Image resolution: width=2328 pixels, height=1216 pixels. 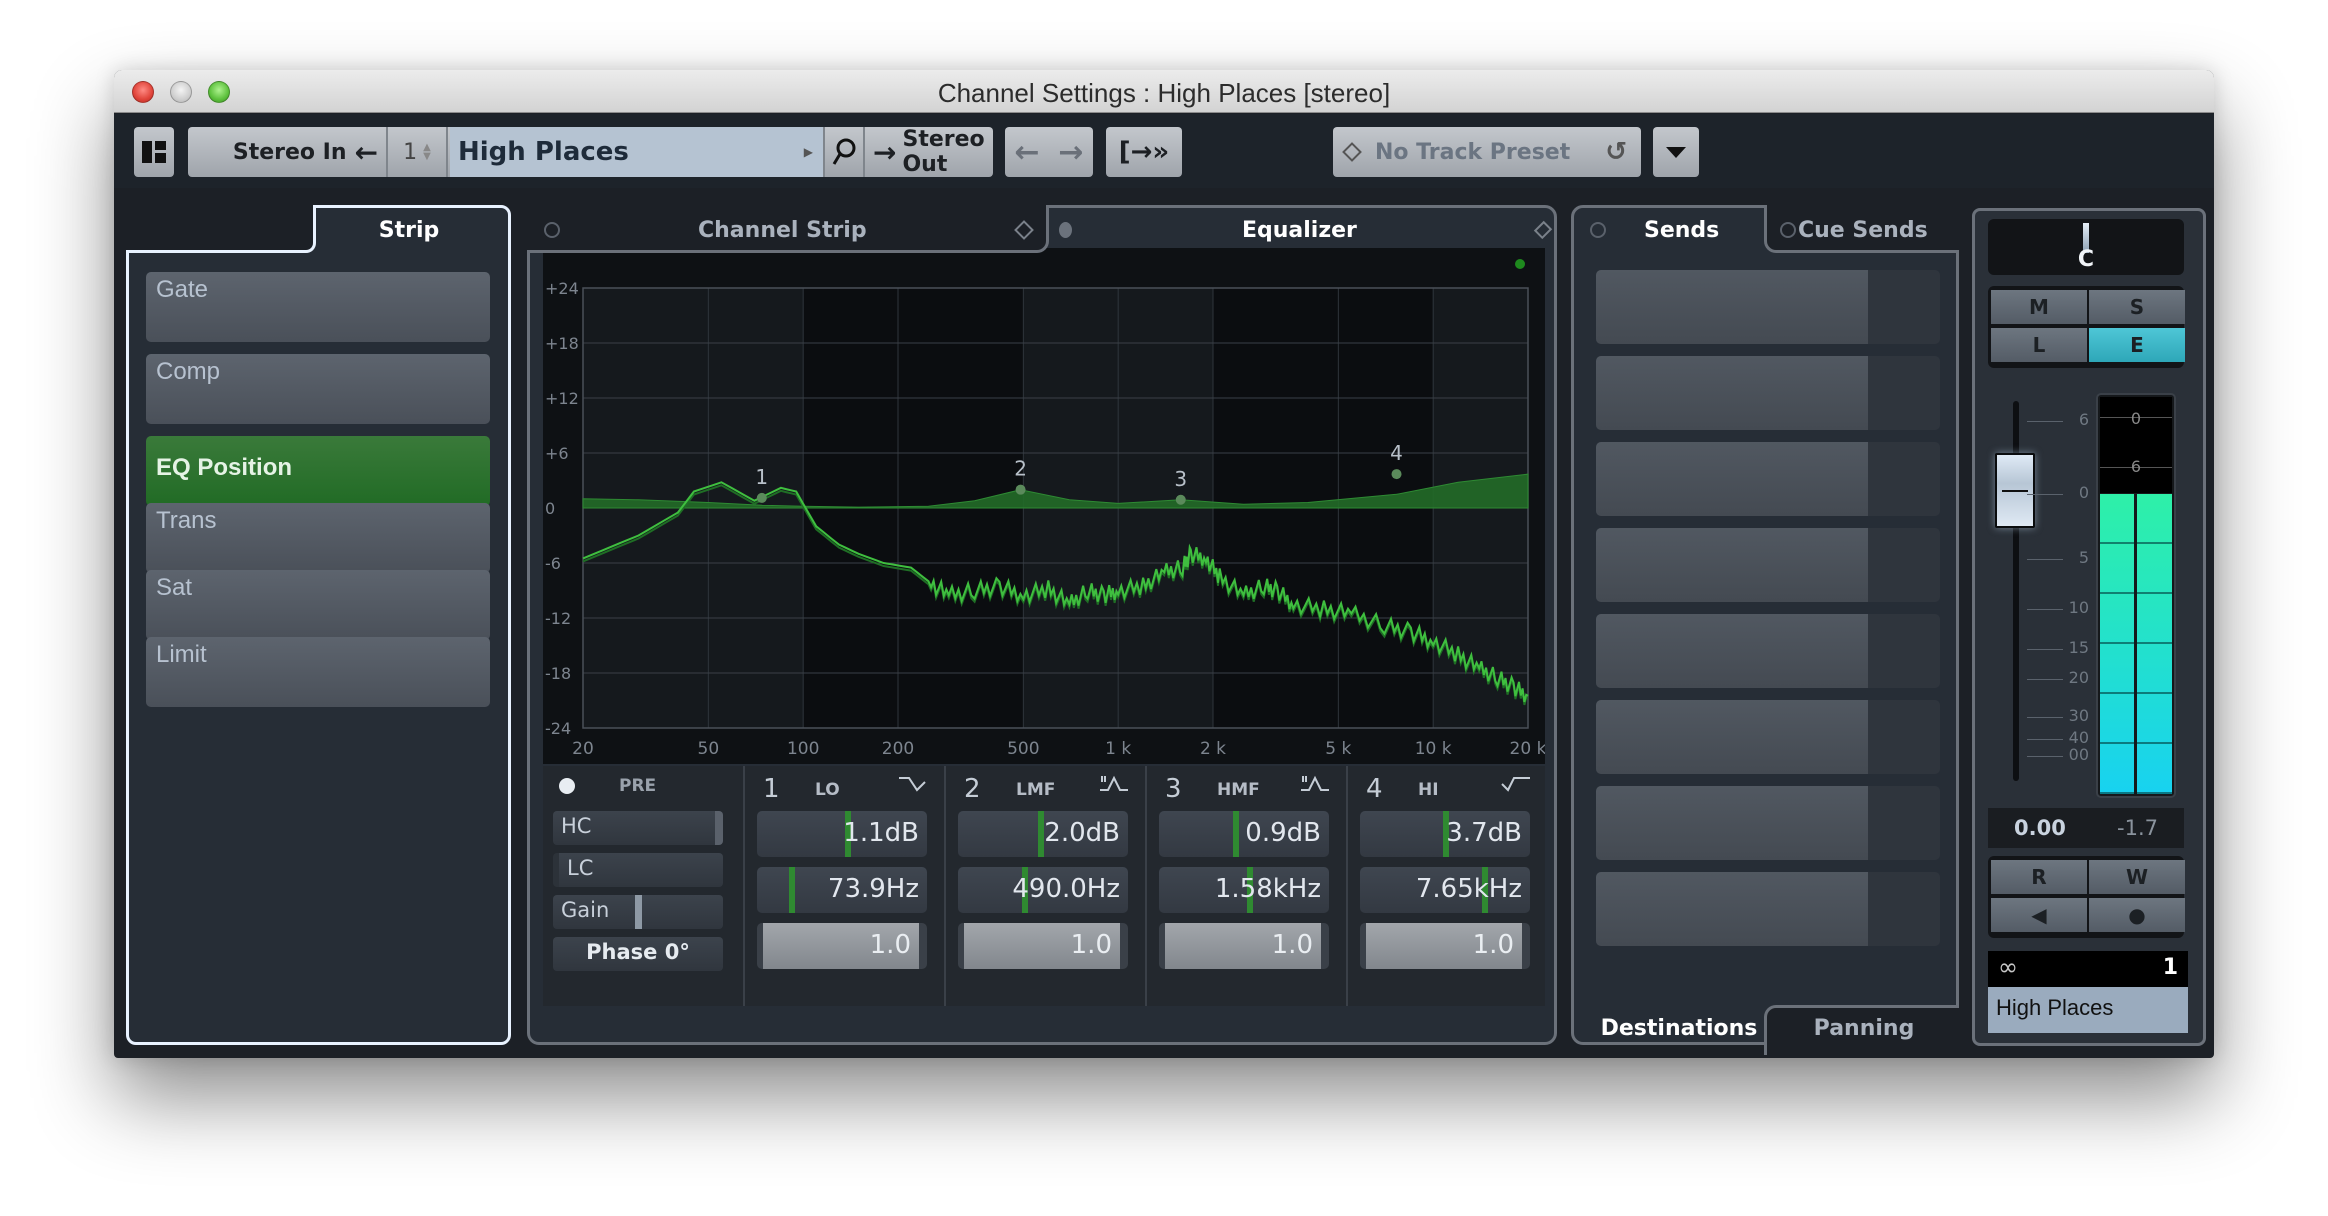 I want to click on pre-bypass-button, so click(x=567, y=786).